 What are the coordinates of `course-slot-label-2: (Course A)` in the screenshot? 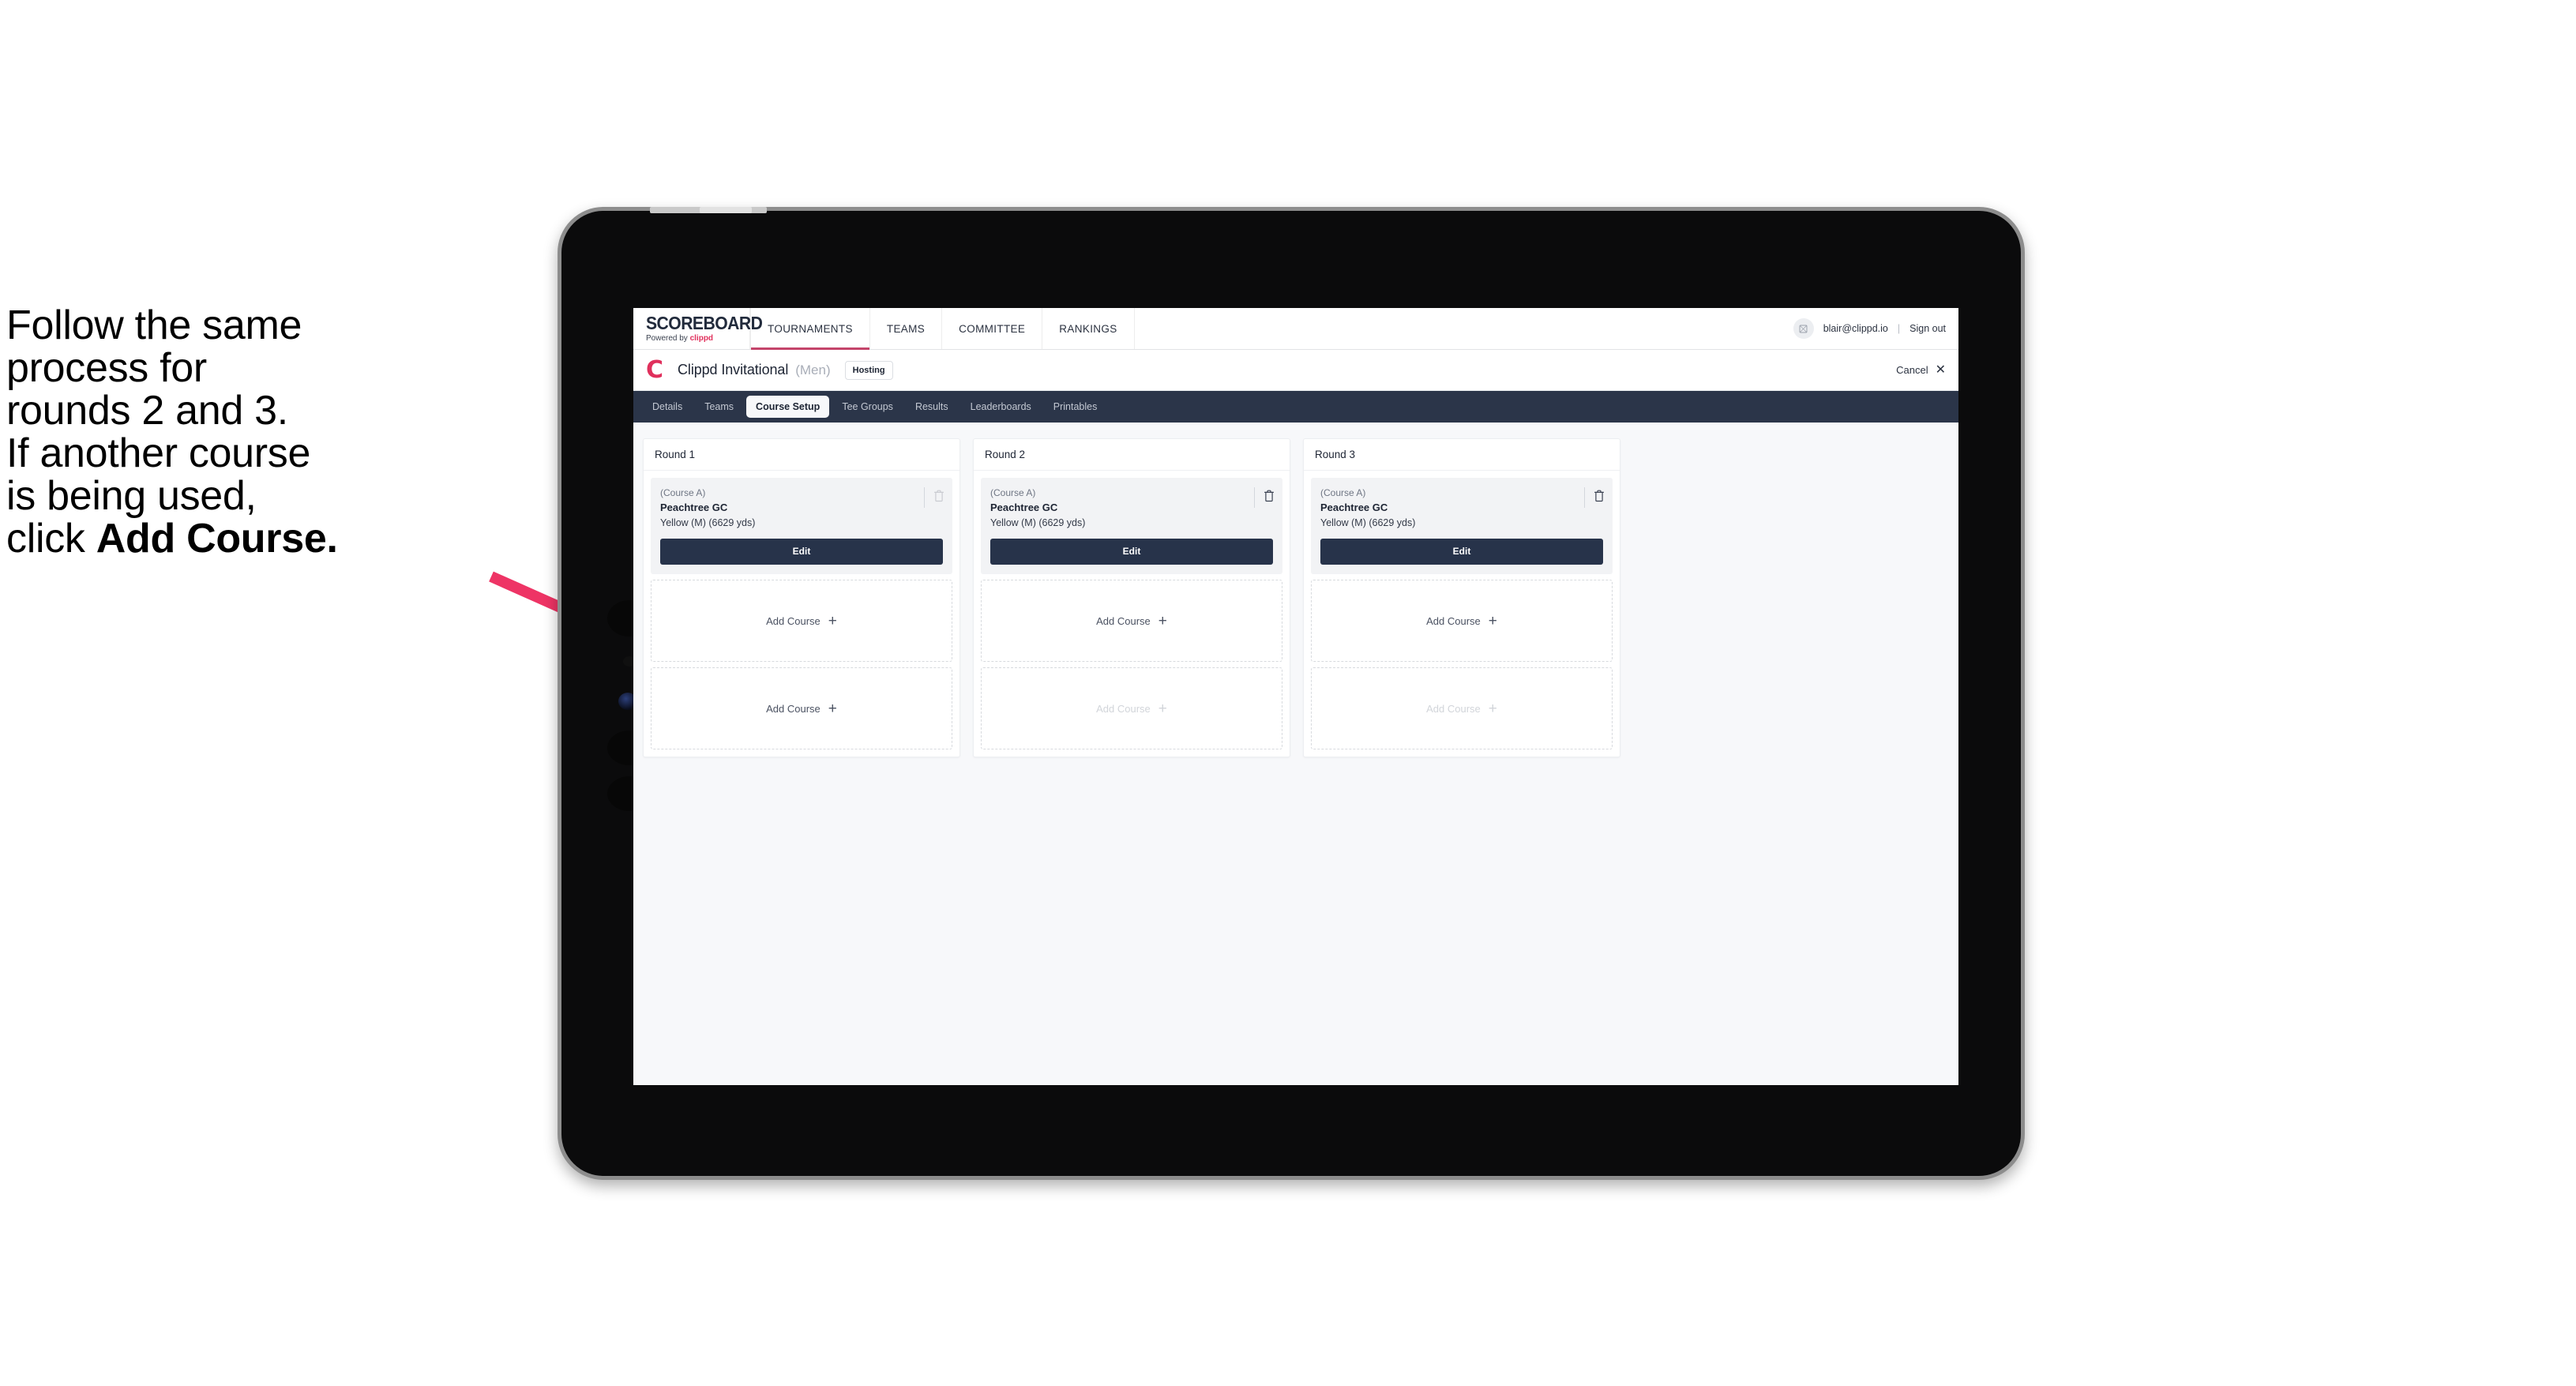 It's located at (1013, 492).